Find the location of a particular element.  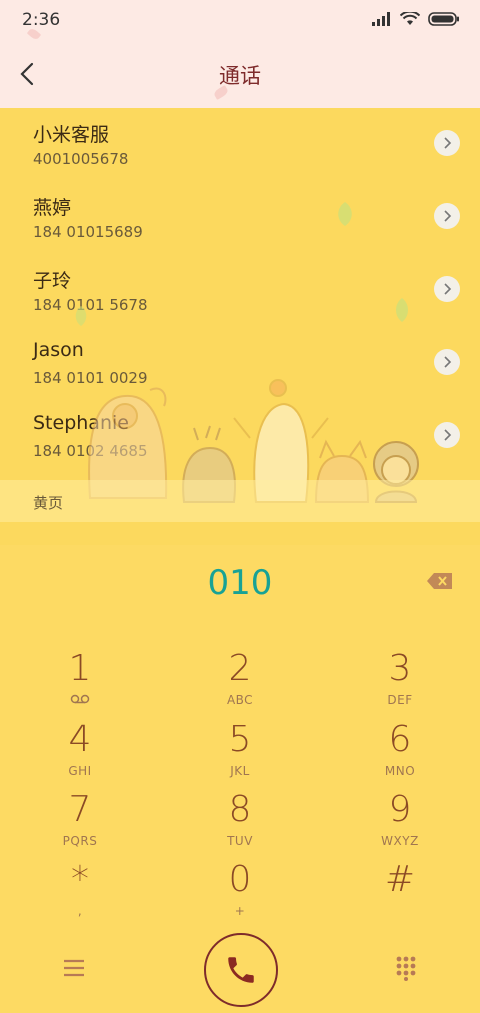

battery-icon is located at coordinates (443, 19).